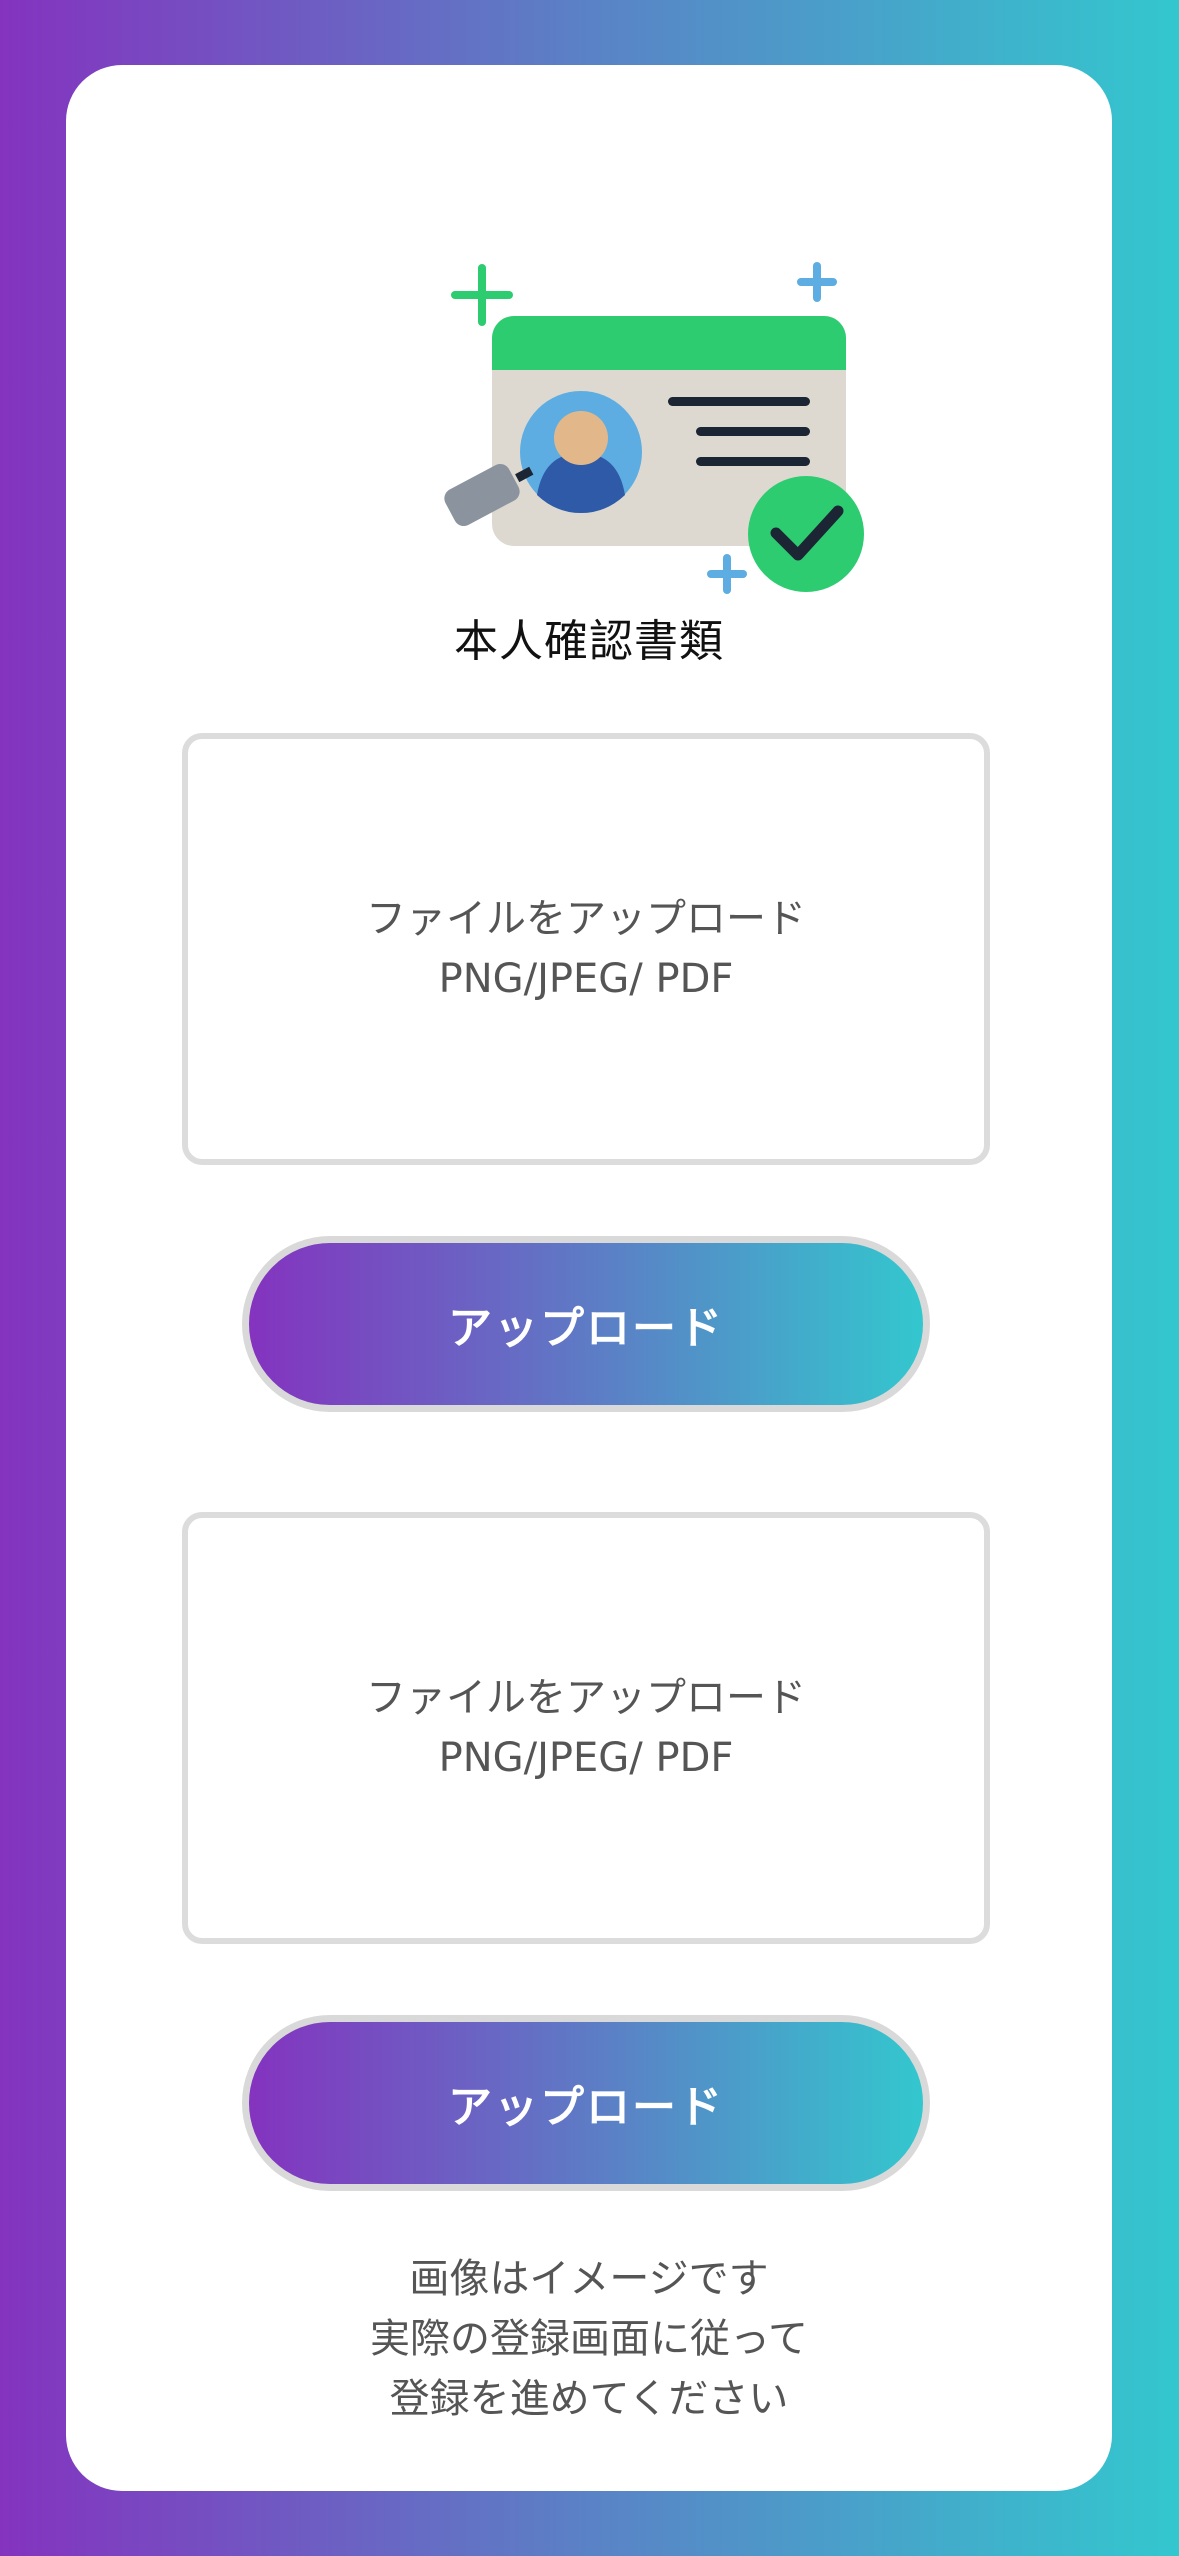  I want to click on note-line-1: 画像はイメージです, so click(589, 2279).